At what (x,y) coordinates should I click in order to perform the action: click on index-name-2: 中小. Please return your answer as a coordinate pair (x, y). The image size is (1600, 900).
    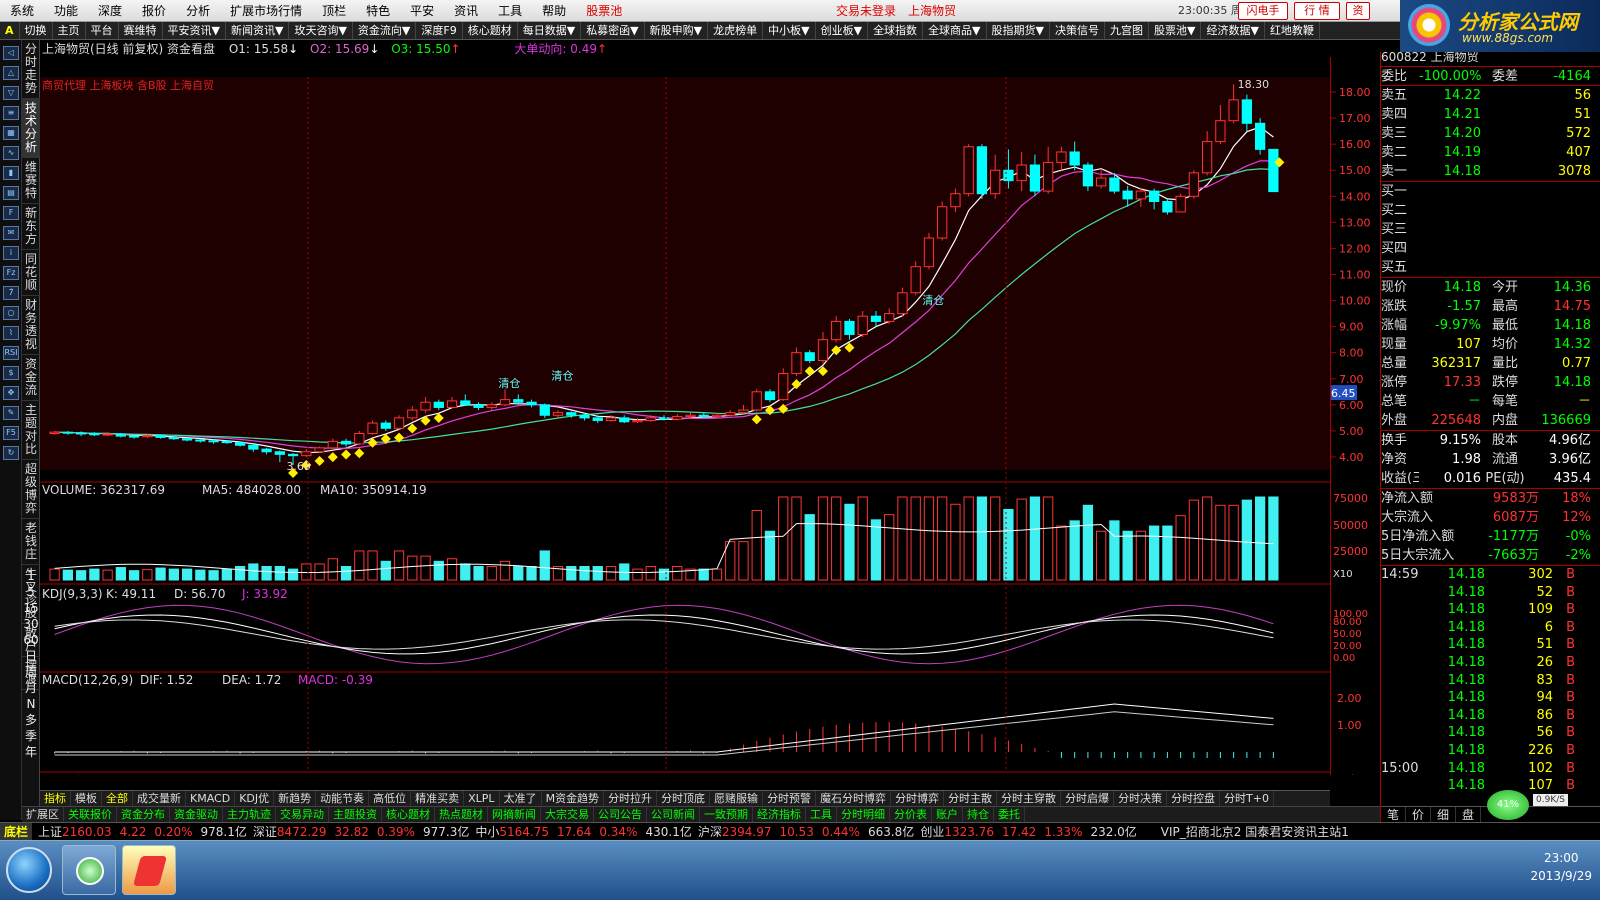
    Looking at the image, I should click on (487, 831).